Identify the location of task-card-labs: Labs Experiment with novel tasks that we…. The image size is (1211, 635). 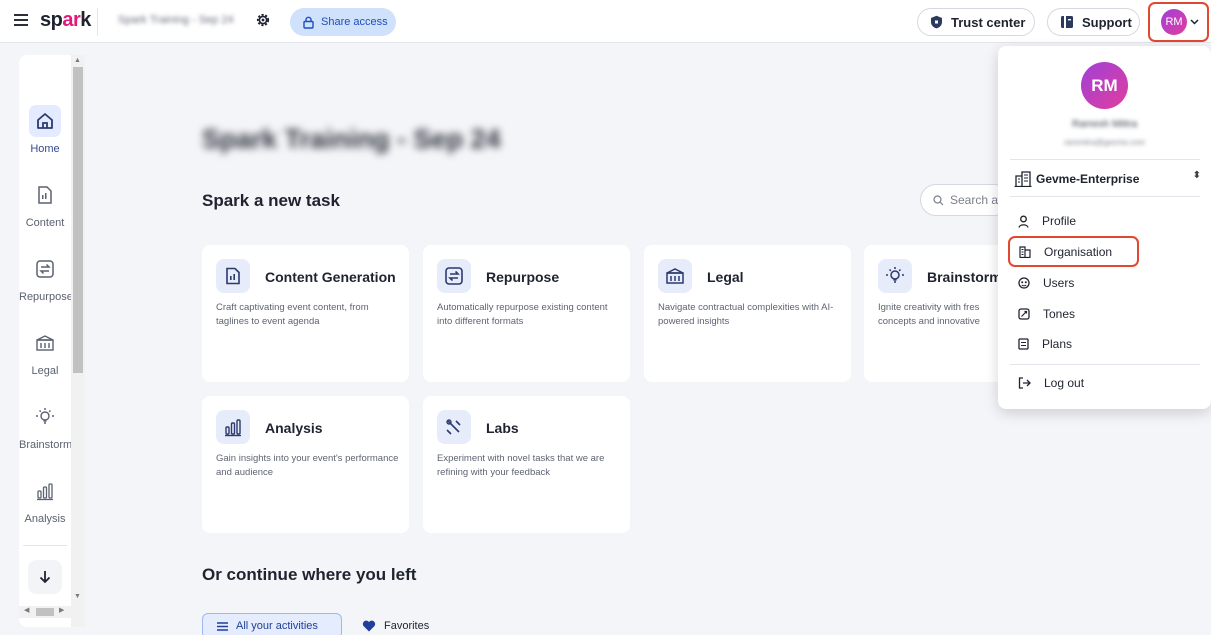
(526, 464).